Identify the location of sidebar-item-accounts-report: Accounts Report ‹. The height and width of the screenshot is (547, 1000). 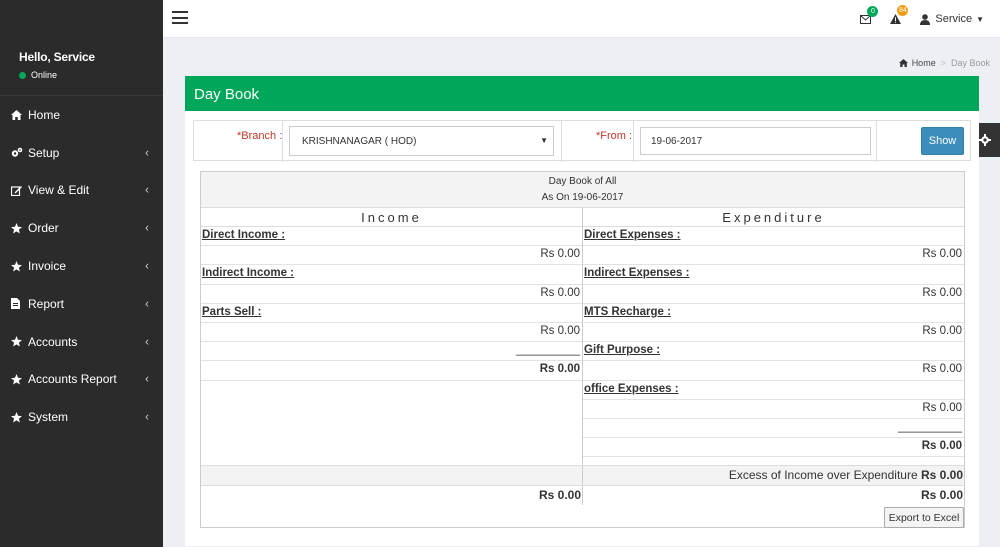
(81, 380).